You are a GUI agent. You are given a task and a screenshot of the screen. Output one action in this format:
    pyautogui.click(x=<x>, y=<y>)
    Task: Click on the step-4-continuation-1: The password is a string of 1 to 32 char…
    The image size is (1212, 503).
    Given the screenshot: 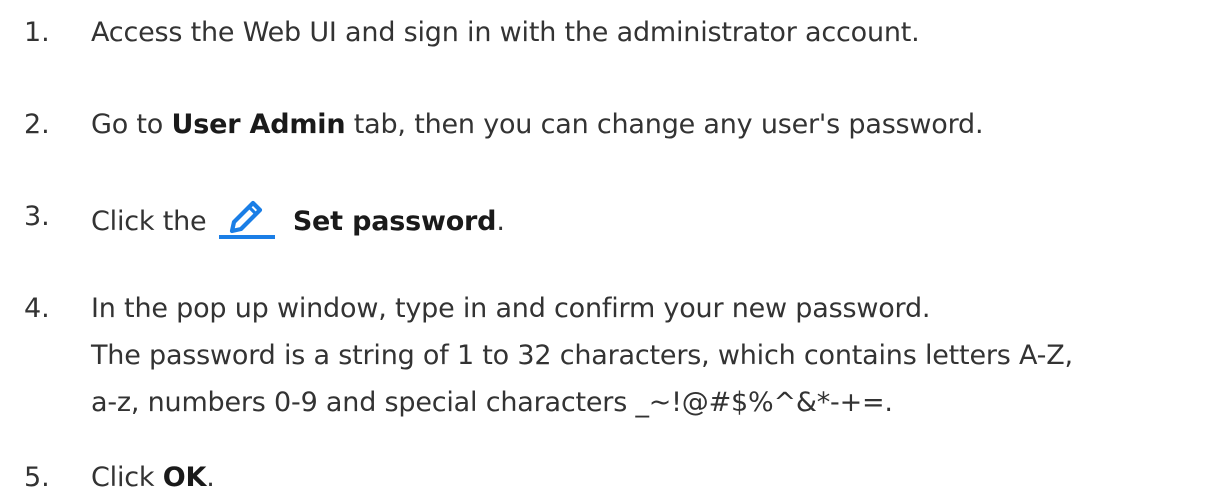 What is the action you would take?
    pyautogui.click(x=582, y=355)
    